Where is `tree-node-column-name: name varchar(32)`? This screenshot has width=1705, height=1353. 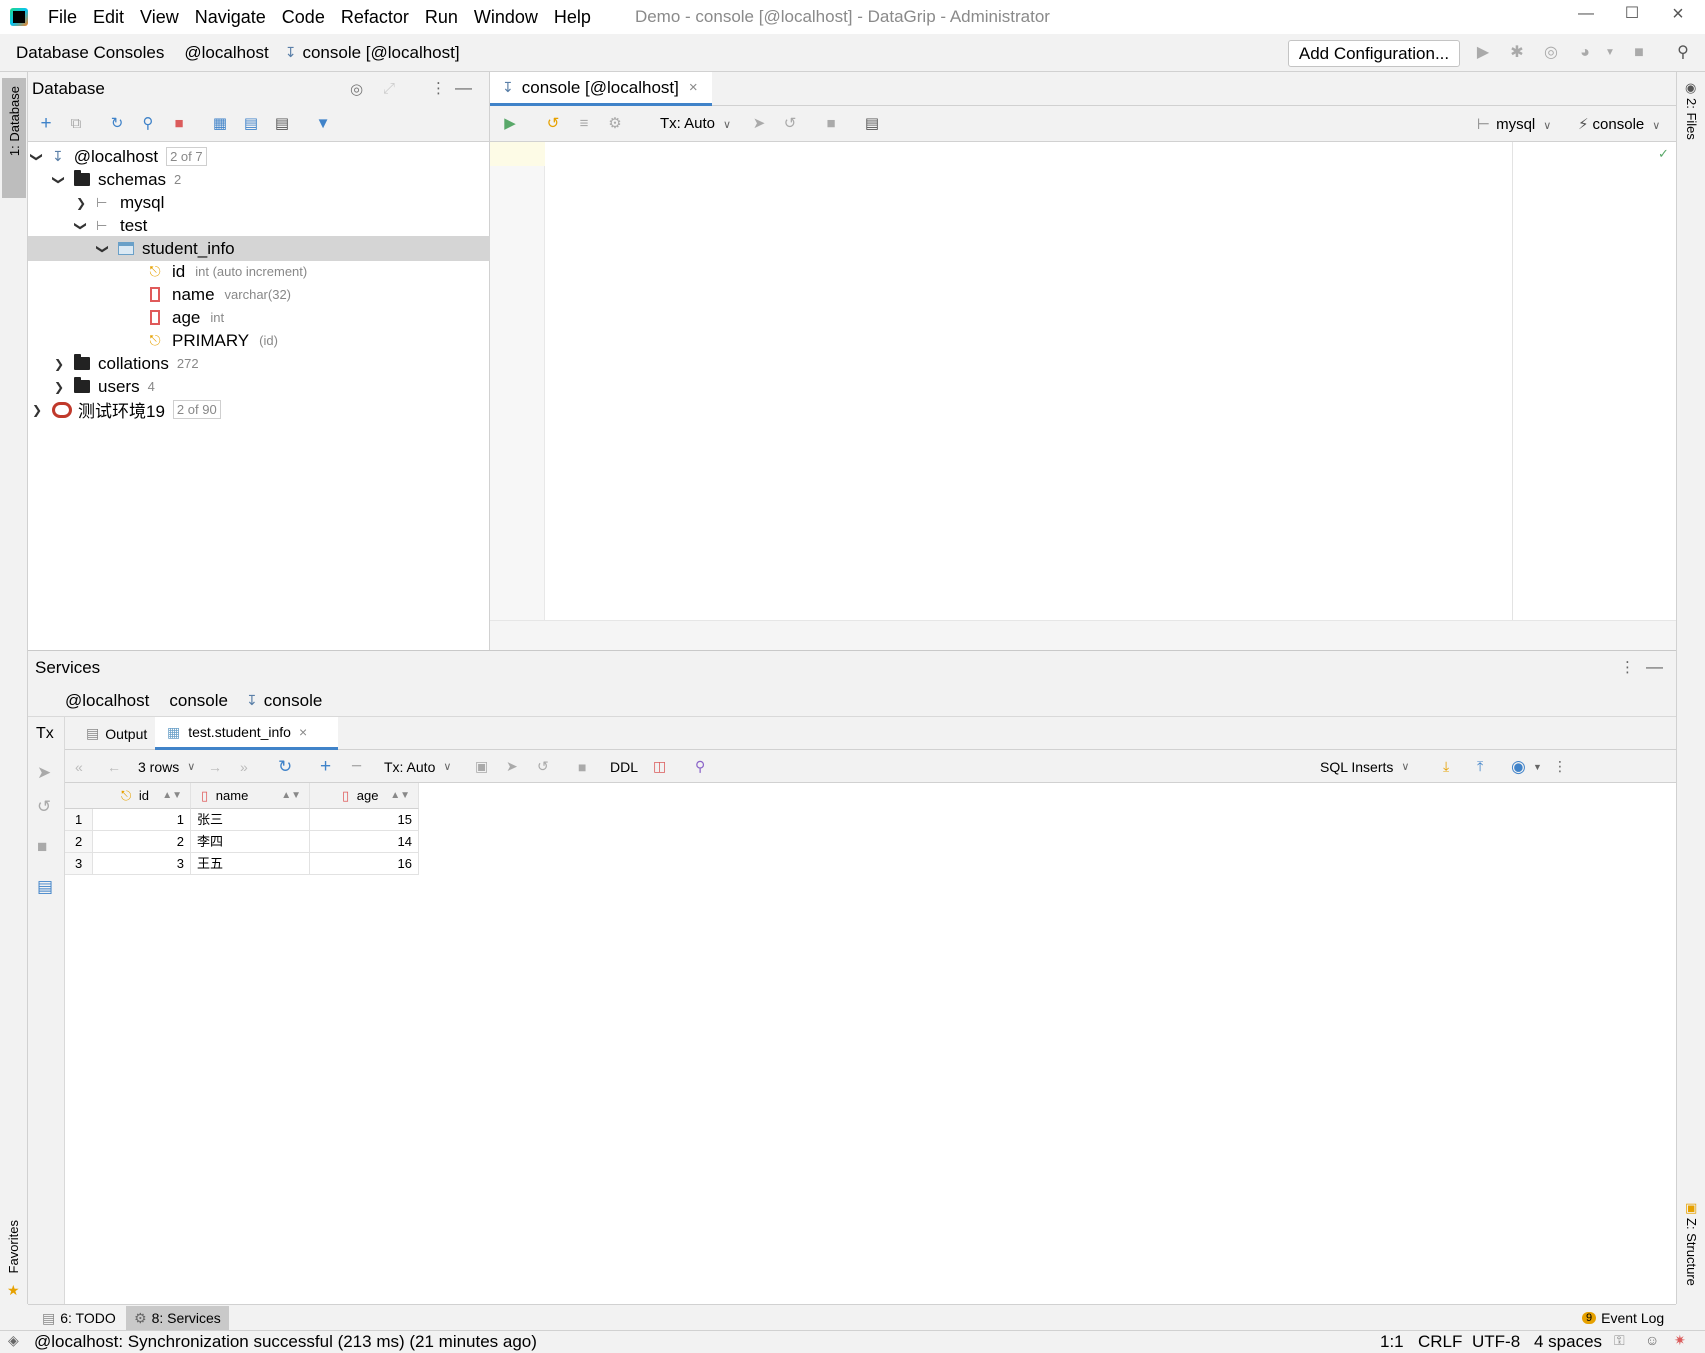
tree-node-column-name: name varchar(32) is located at coordinates (259, 294).